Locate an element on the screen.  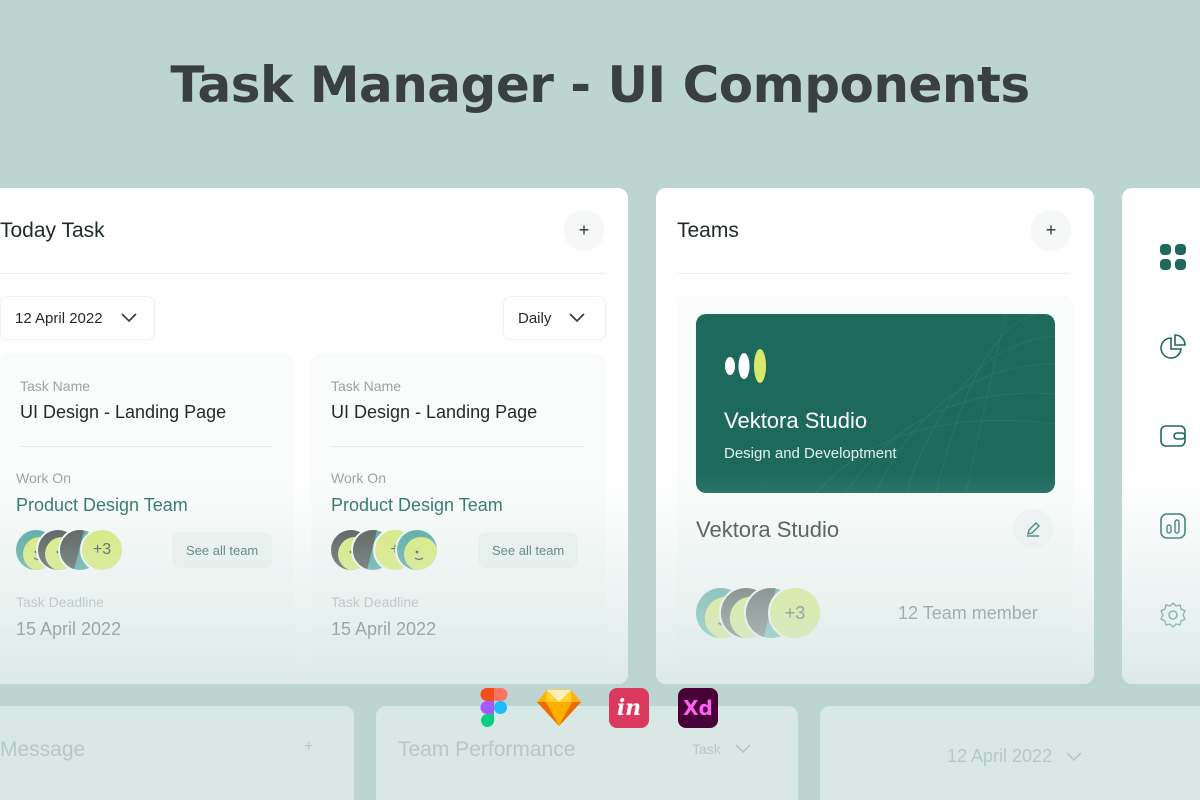
studio-banner: Vektora Studio Design and Developtment is located at coordinates (875, 403).